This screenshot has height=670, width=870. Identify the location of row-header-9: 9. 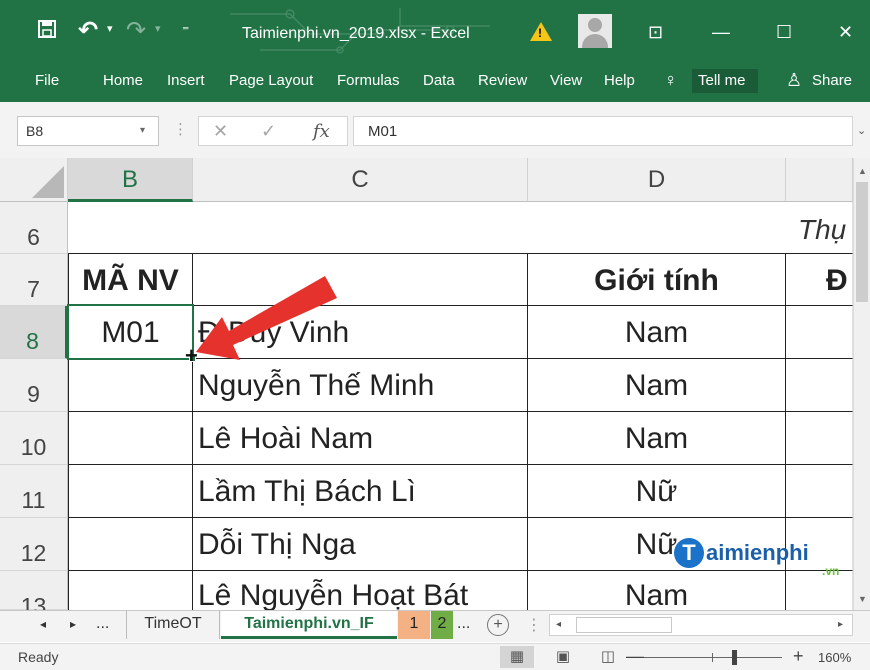
(34, 385).